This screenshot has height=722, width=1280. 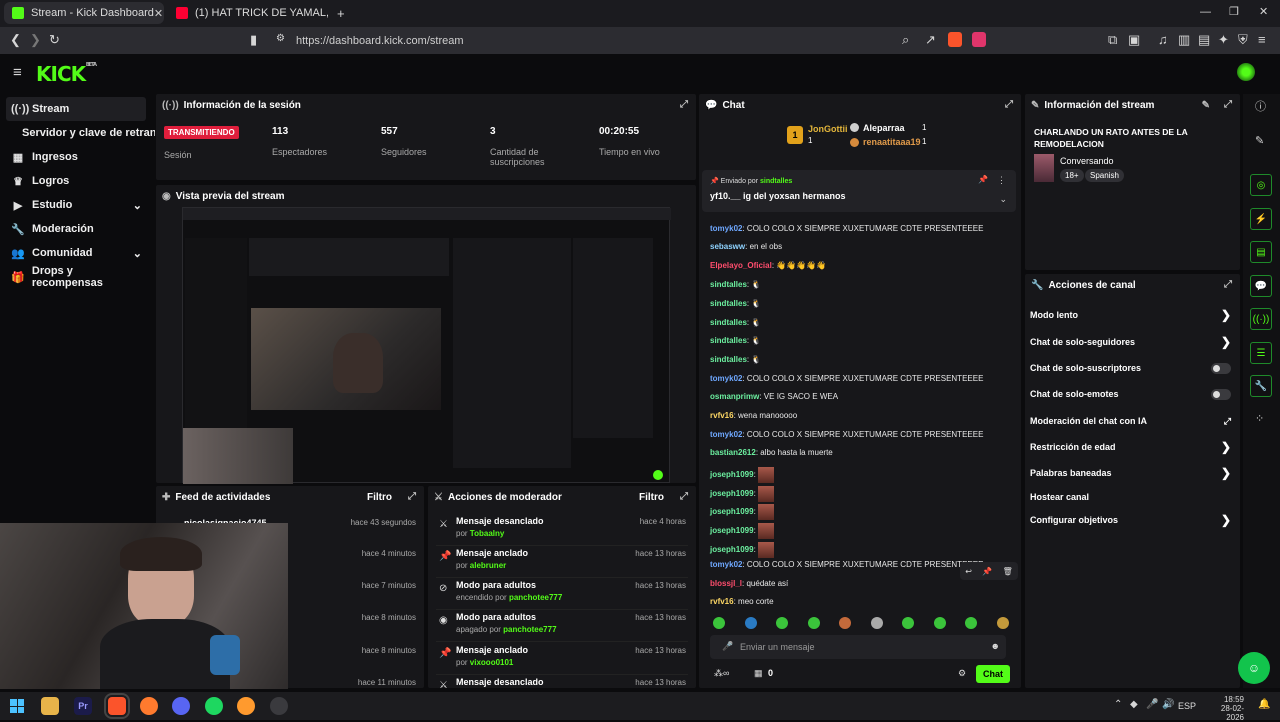 I want to click on windows-start-icon, so click(x=17, y=706).